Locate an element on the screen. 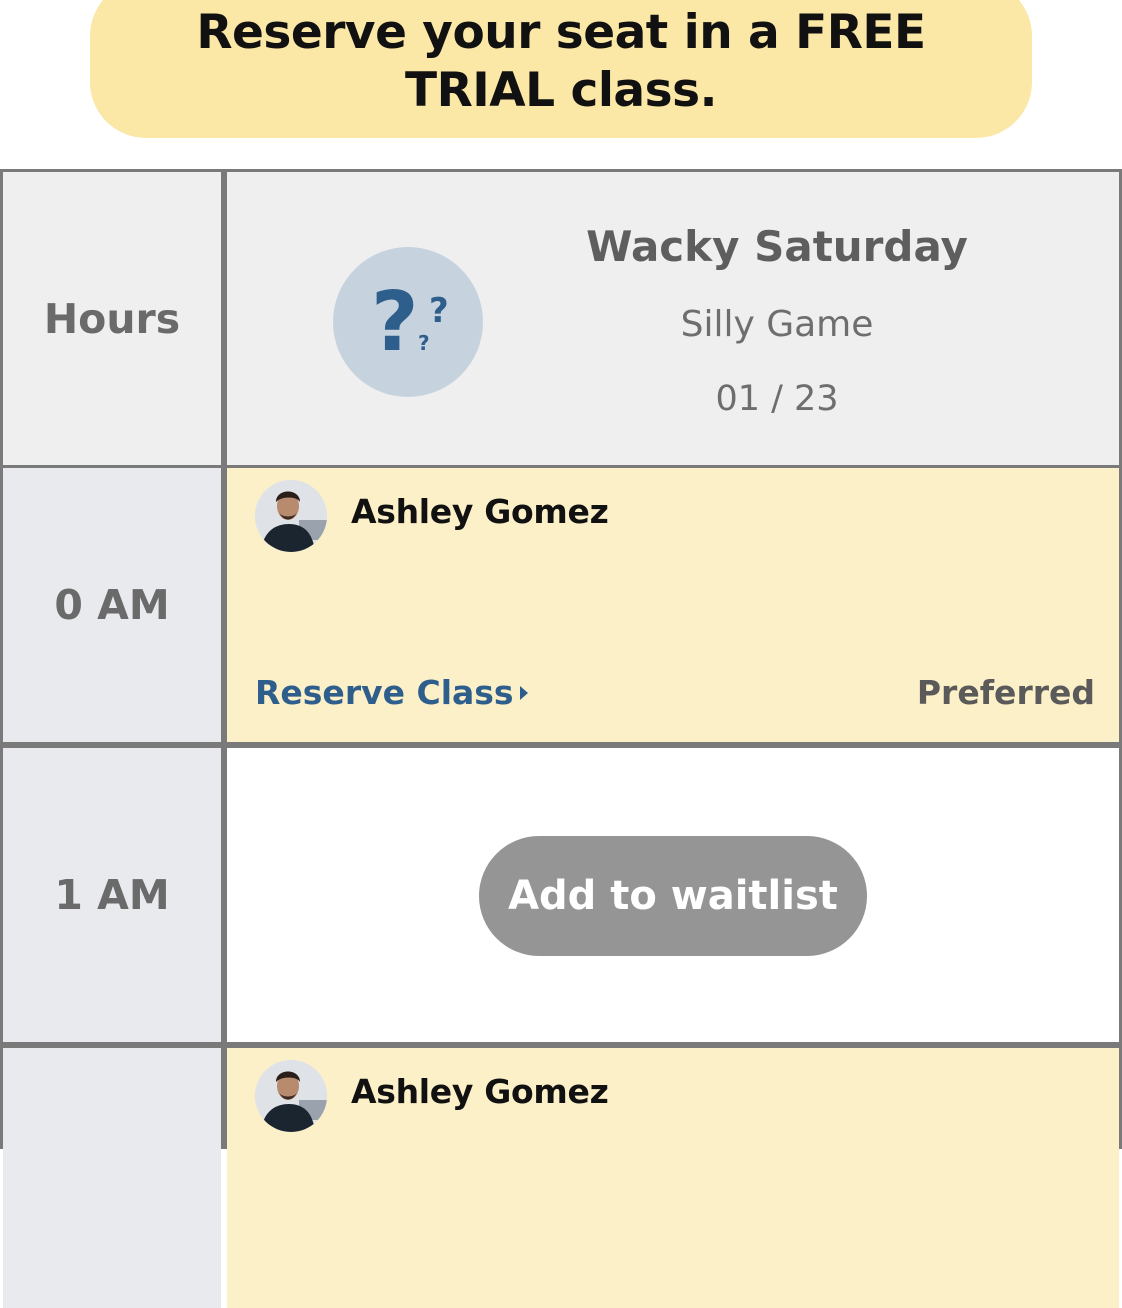 The height and width of the screenshot is (1308, 1122). hour-cell: 1 AM is located at coordinates (112, 895).